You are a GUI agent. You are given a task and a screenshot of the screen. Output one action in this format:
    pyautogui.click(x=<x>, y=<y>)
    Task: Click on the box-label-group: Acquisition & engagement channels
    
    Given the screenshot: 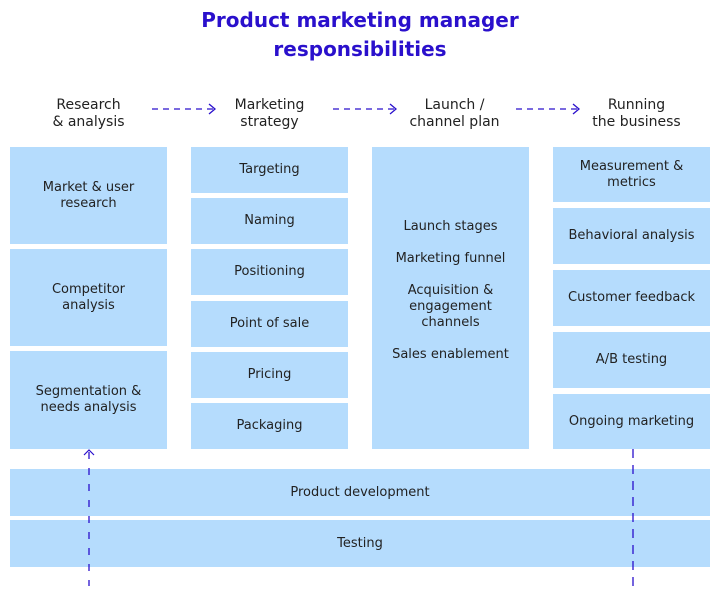 What is the action you would take?
    pyautogui.click(x=450, y=307)
    